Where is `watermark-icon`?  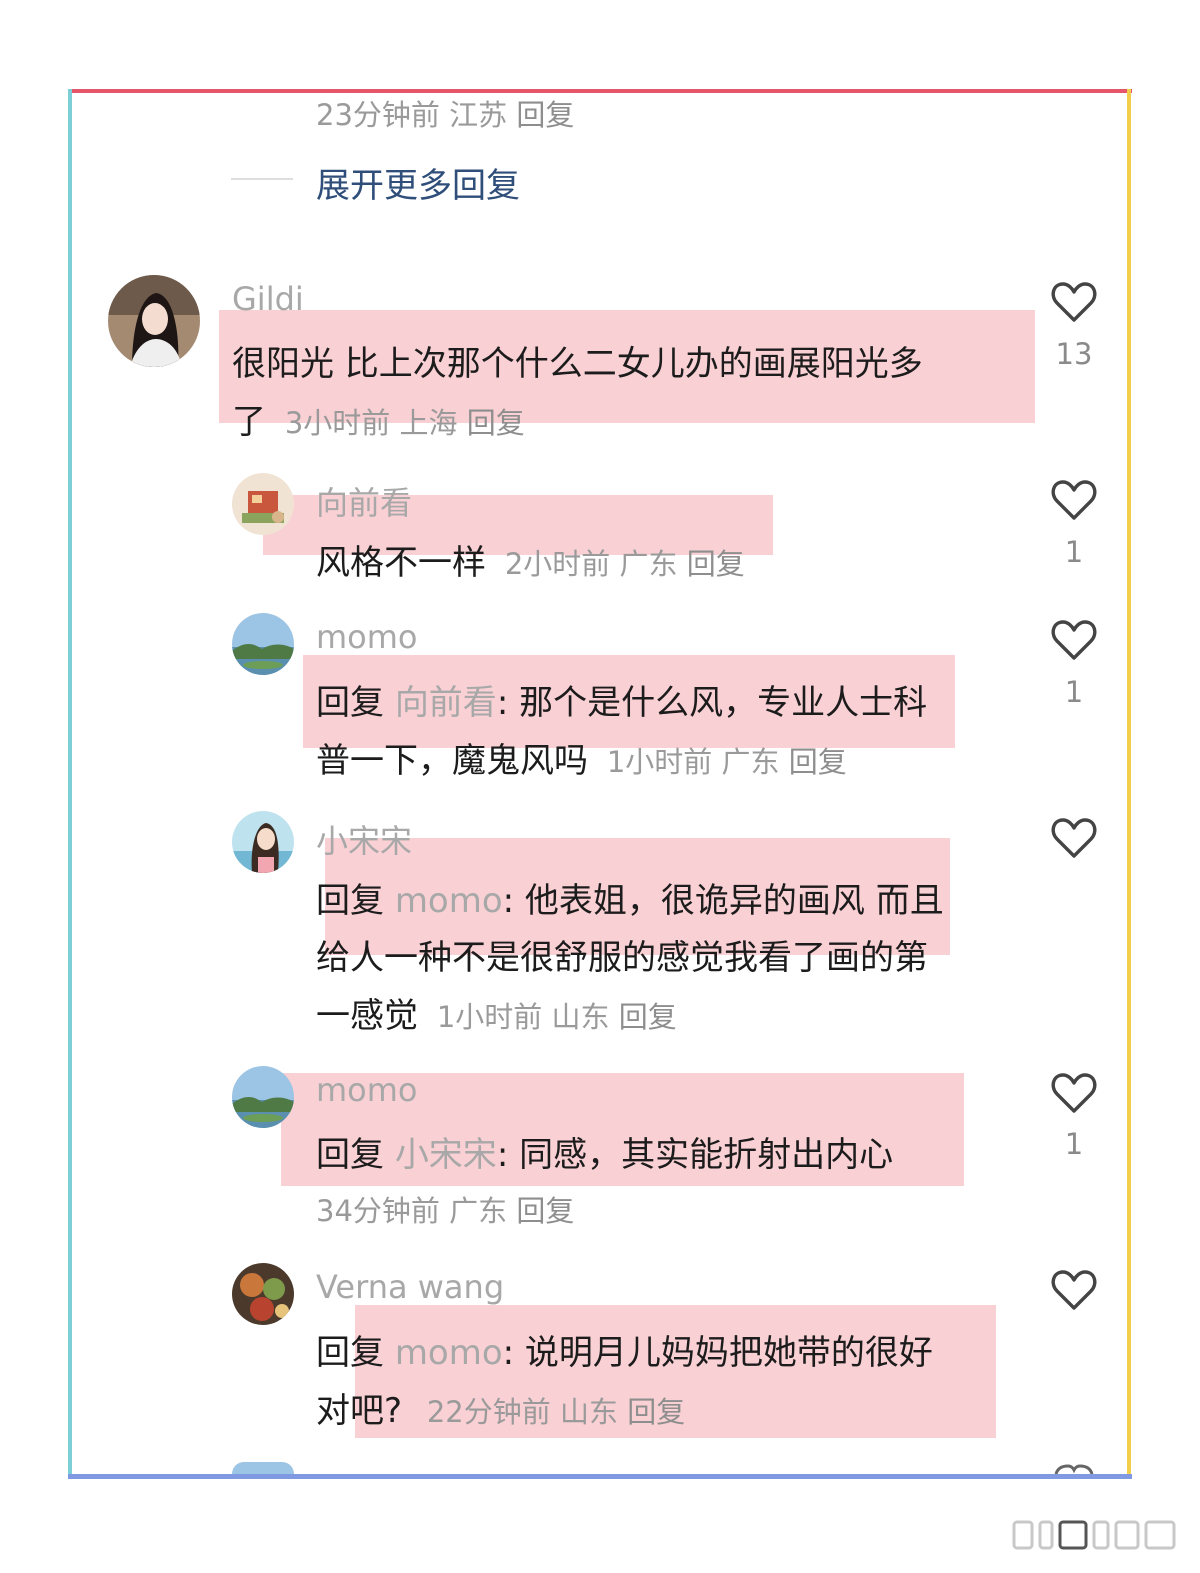
watermark-icon is located at coordinates (1094, 1535).